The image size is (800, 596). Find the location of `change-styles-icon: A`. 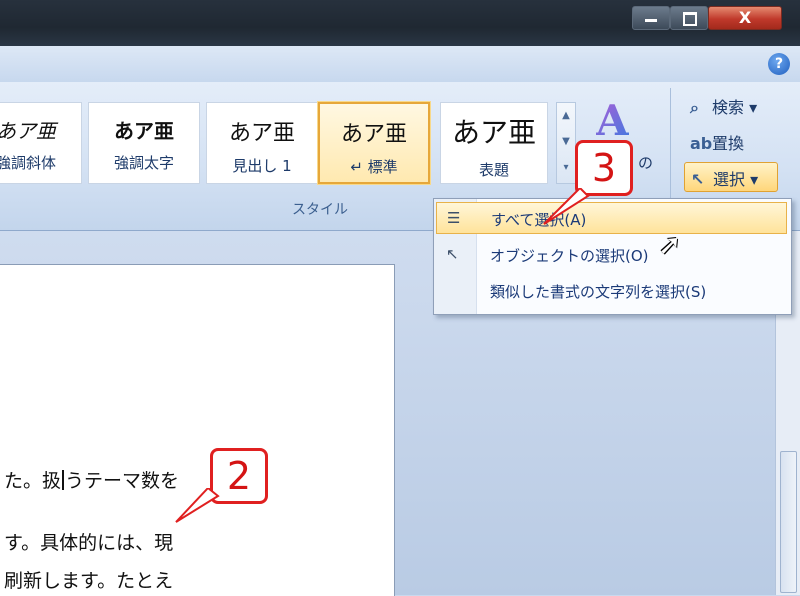

change-styles-icon: A is located at coordinates (612, 120).